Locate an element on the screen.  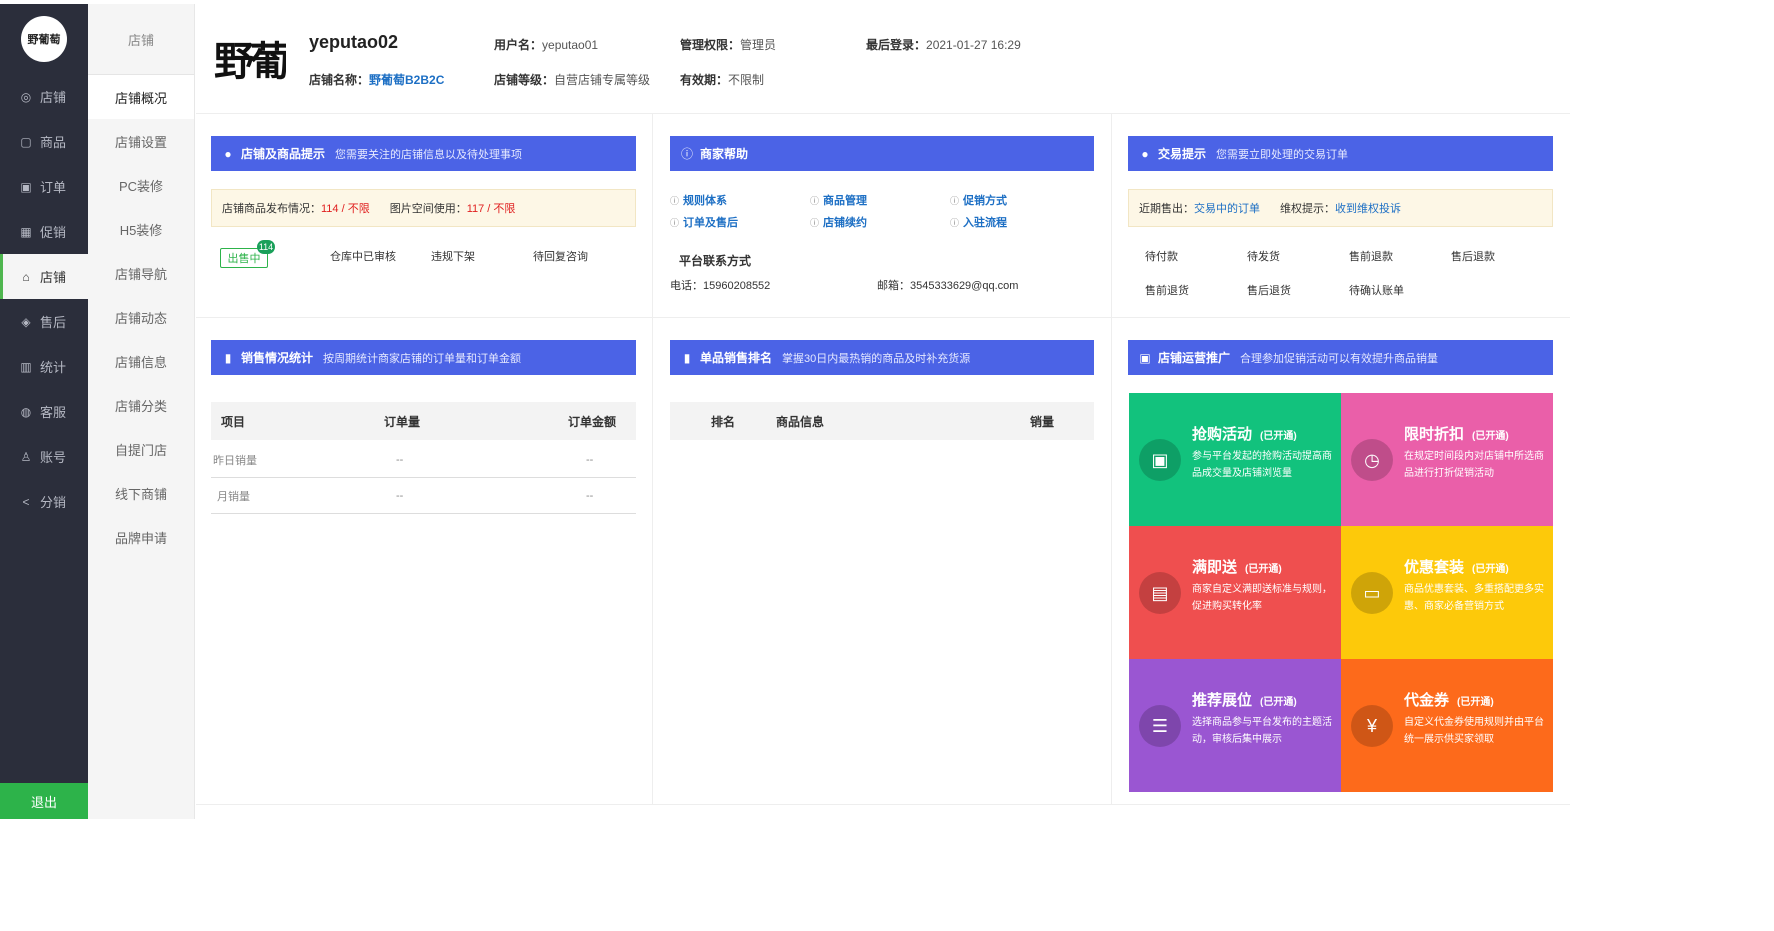
nav-item-store-overview: ◎ 店铺 is located at coordinates (44, 96).